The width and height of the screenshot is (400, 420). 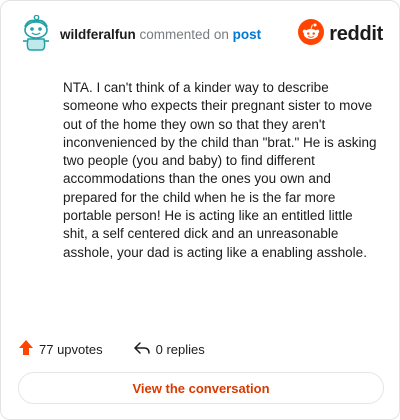 I want to click on commented-on-text: commented on, so click(x=184, y=34).